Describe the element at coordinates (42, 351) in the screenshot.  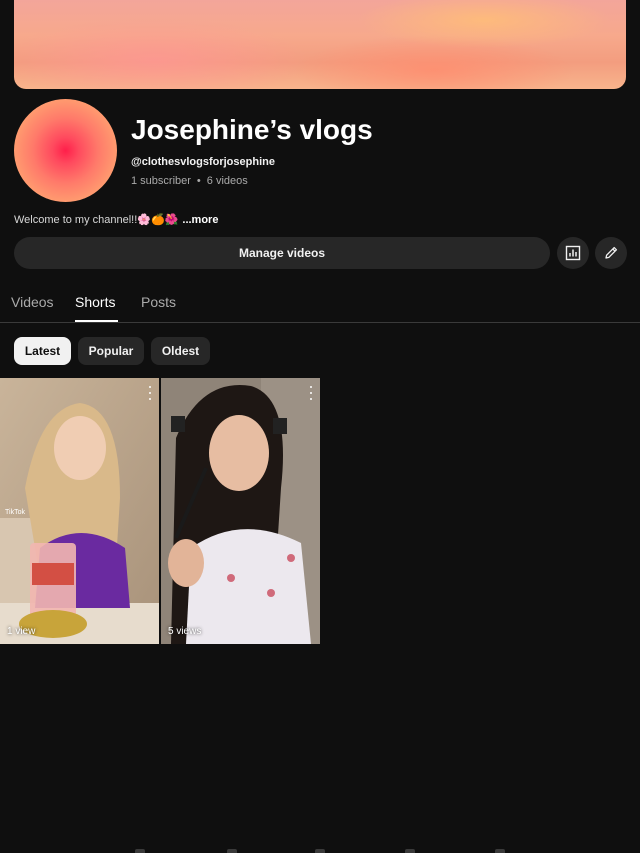
I see `filter-latest: Latest` at that location.